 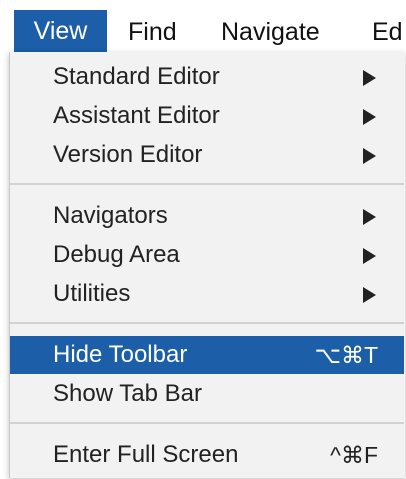 I want to click on menubar-item-navigate: Navigate, so click(x=270, y=32).